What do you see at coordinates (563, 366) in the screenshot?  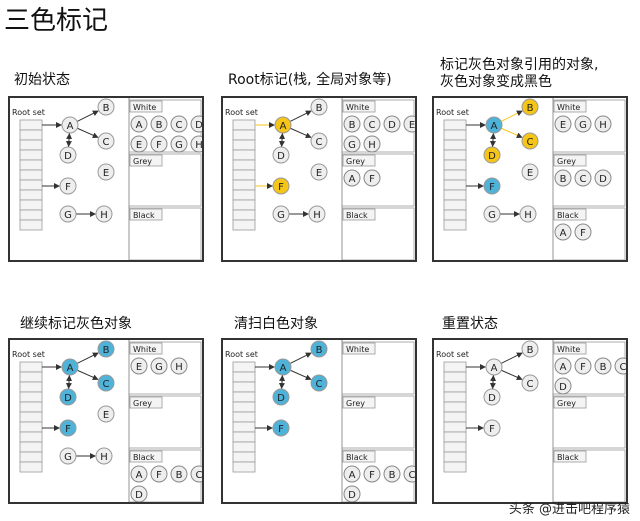 I see `white-set-item: A` at bounding box center [563, 366].